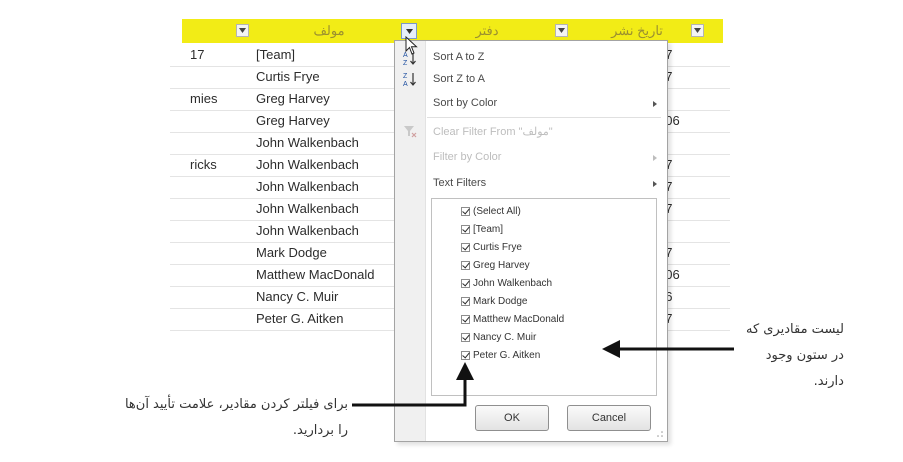 The image size is (903, 462). What do you see at coordinates (465, 103) in the screenshot?
I see `menu-item-sort-by-color: Sort by Color` at bounding box center [465, 103].